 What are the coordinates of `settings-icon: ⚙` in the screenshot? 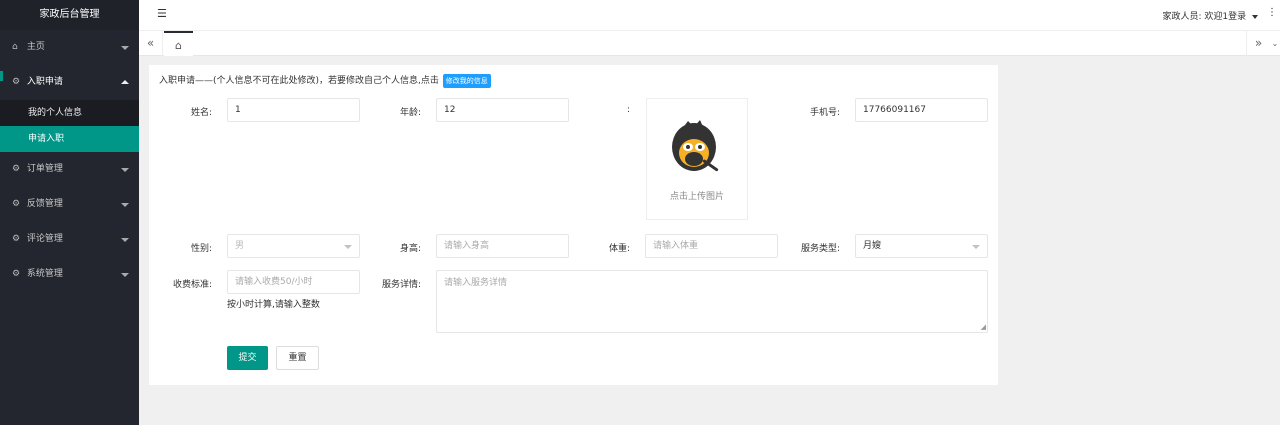 It's located at (16, 274).